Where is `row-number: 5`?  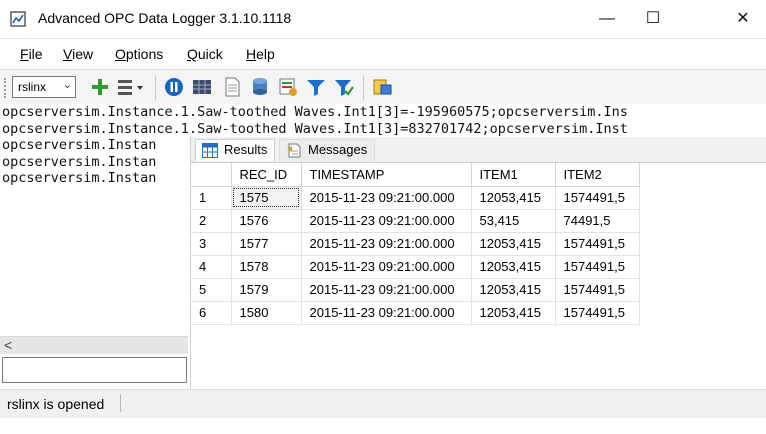 row-number: 5 is located at coordinates (211, 290).